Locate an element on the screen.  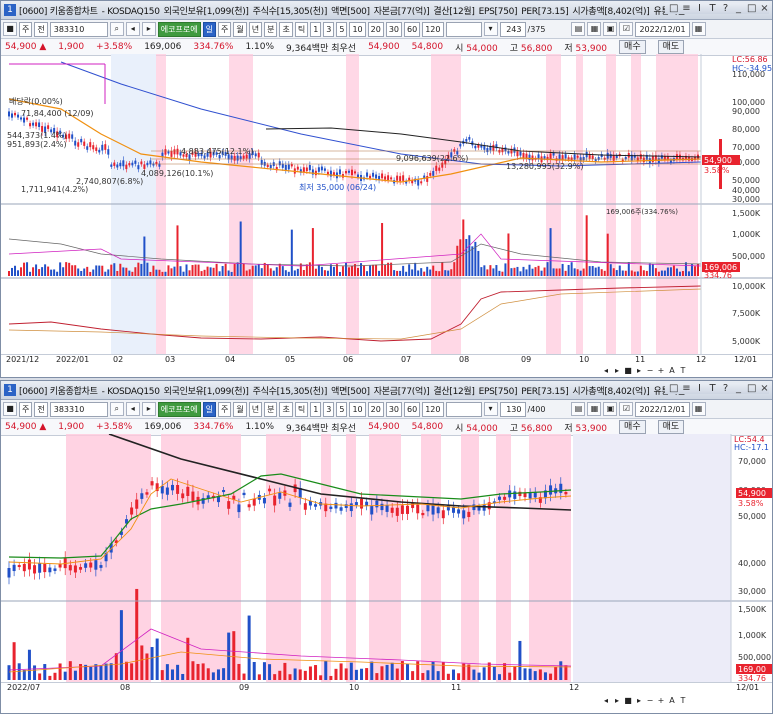
info-icon: I is located at coordinates (699, 8).